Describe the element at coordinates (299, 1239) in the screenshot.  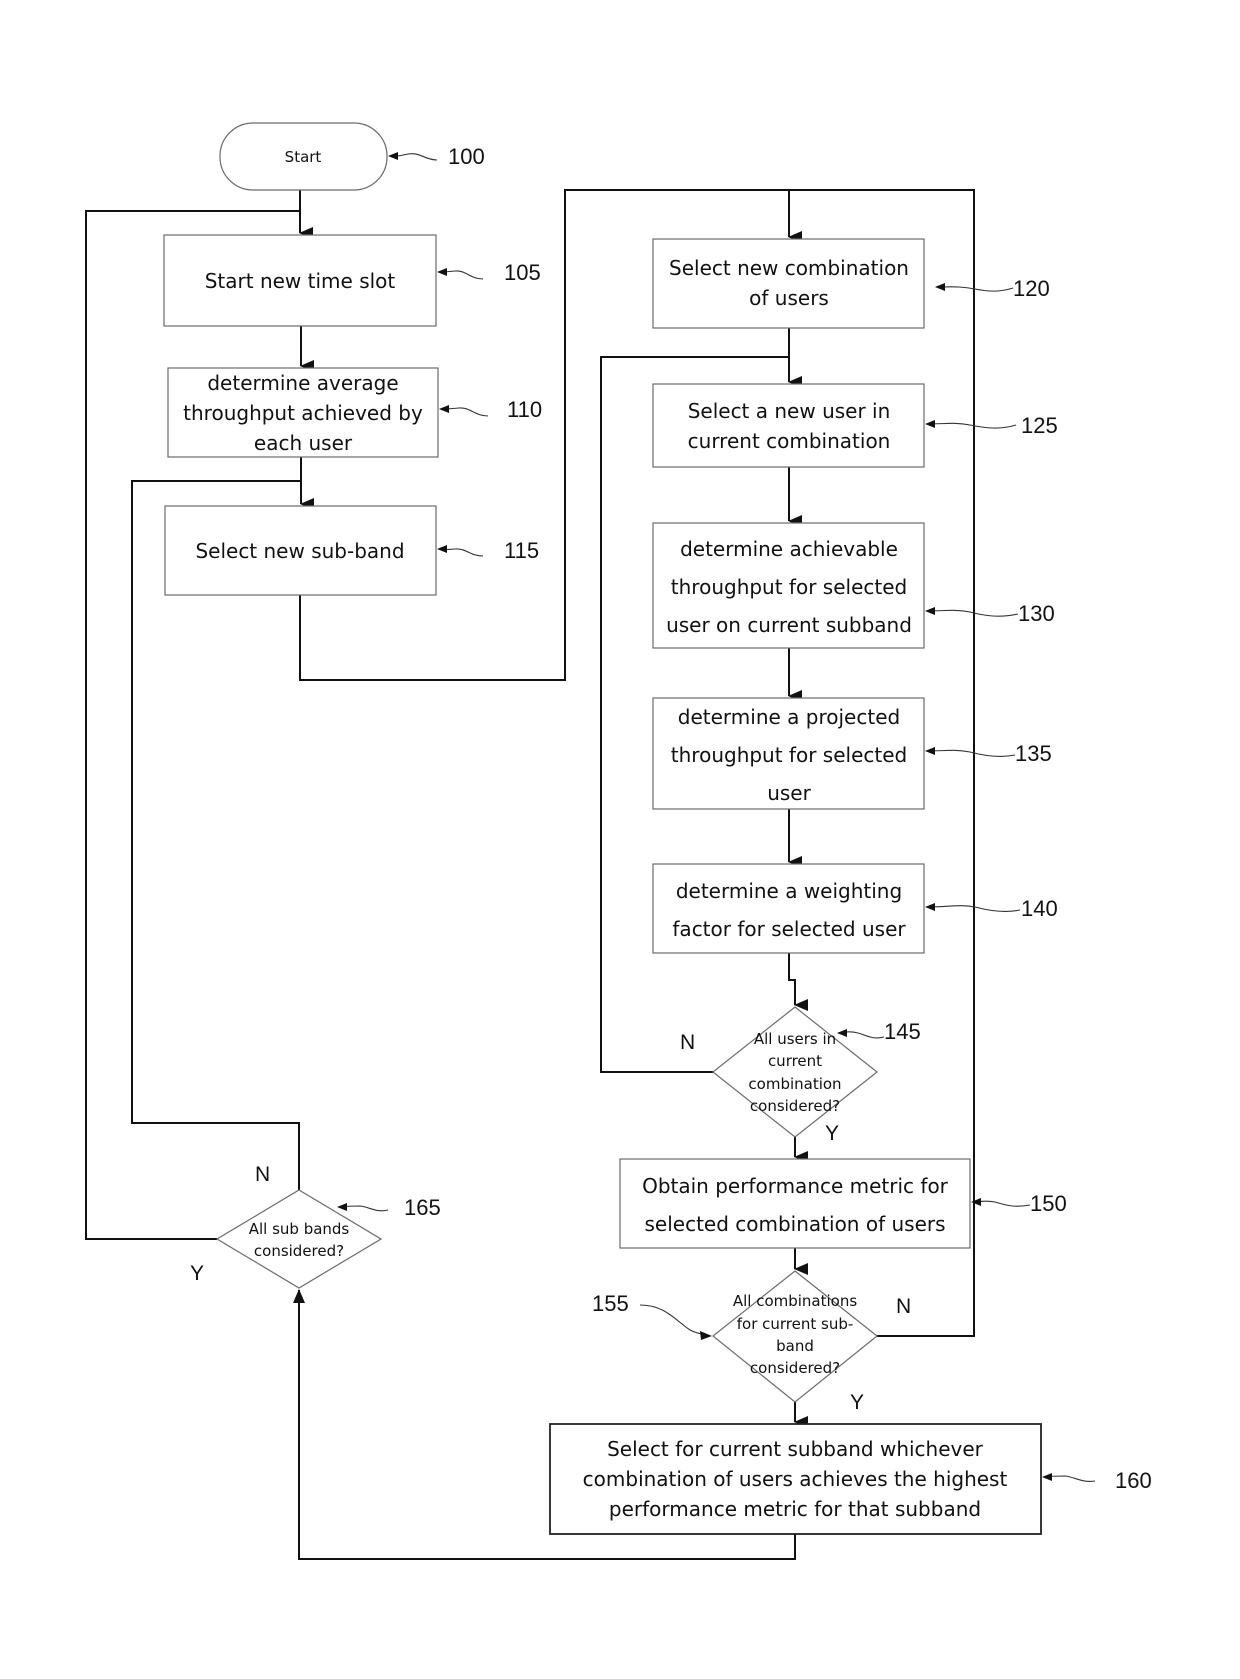
I see `node-165-all-sub-bands-considered: All sub bands considered?` at that location.